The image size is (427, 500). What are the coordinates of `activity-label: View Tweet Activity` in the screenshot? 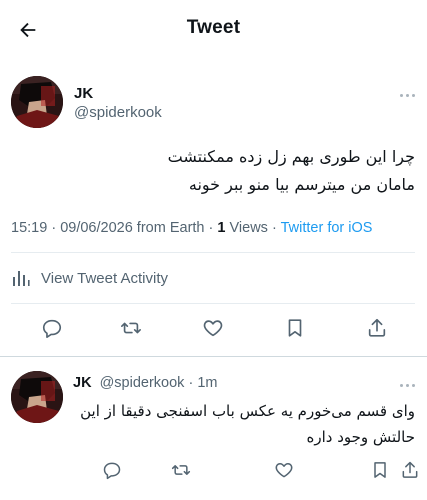 It's located at (105, 278).